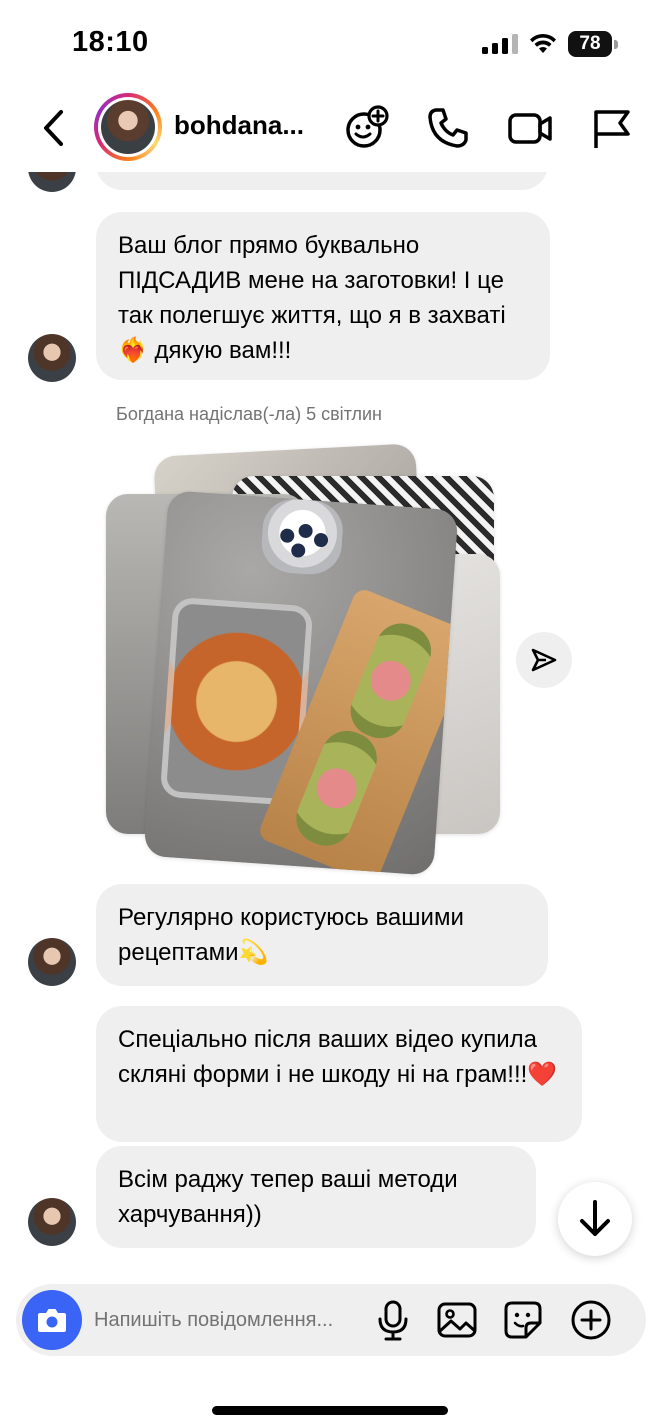 The height and width of the screenshot is (1428, 660). Describe the element at coordinates (322, 181) in the screenshot. I see `message-bubble-previous` at that location.